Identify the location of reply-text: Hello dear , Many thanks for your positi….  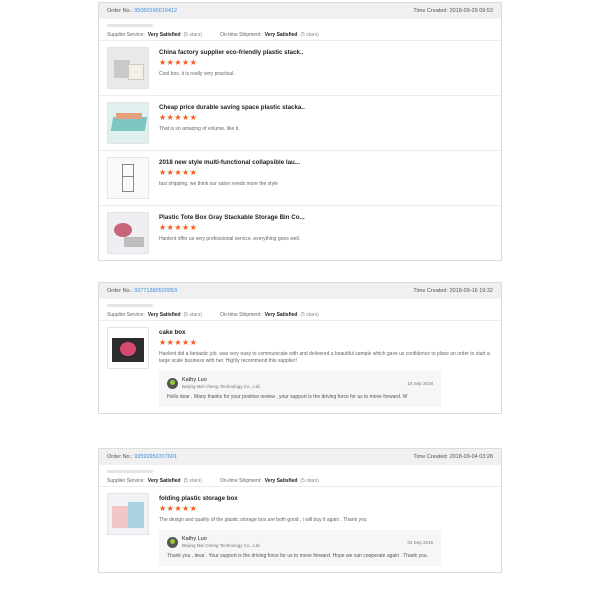
(287, 397).